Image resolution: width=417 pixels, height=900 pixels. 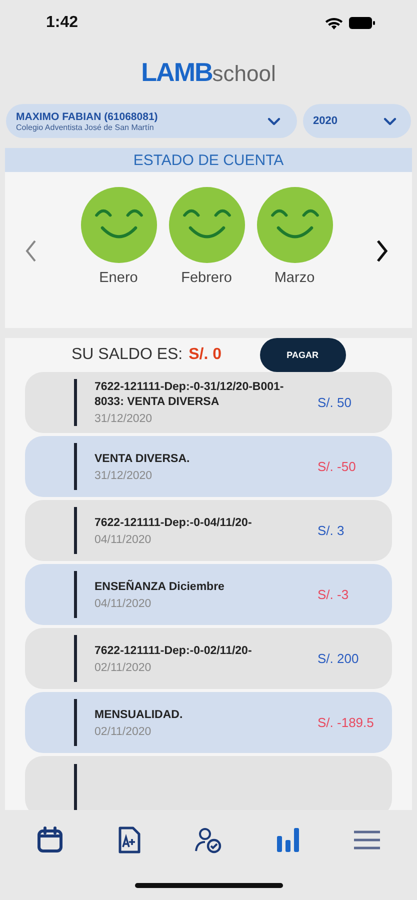 What do you see at coordinates (31, 251) in the screenshot?
I see `chevron-left-icon` at bounding box center [31, 251].